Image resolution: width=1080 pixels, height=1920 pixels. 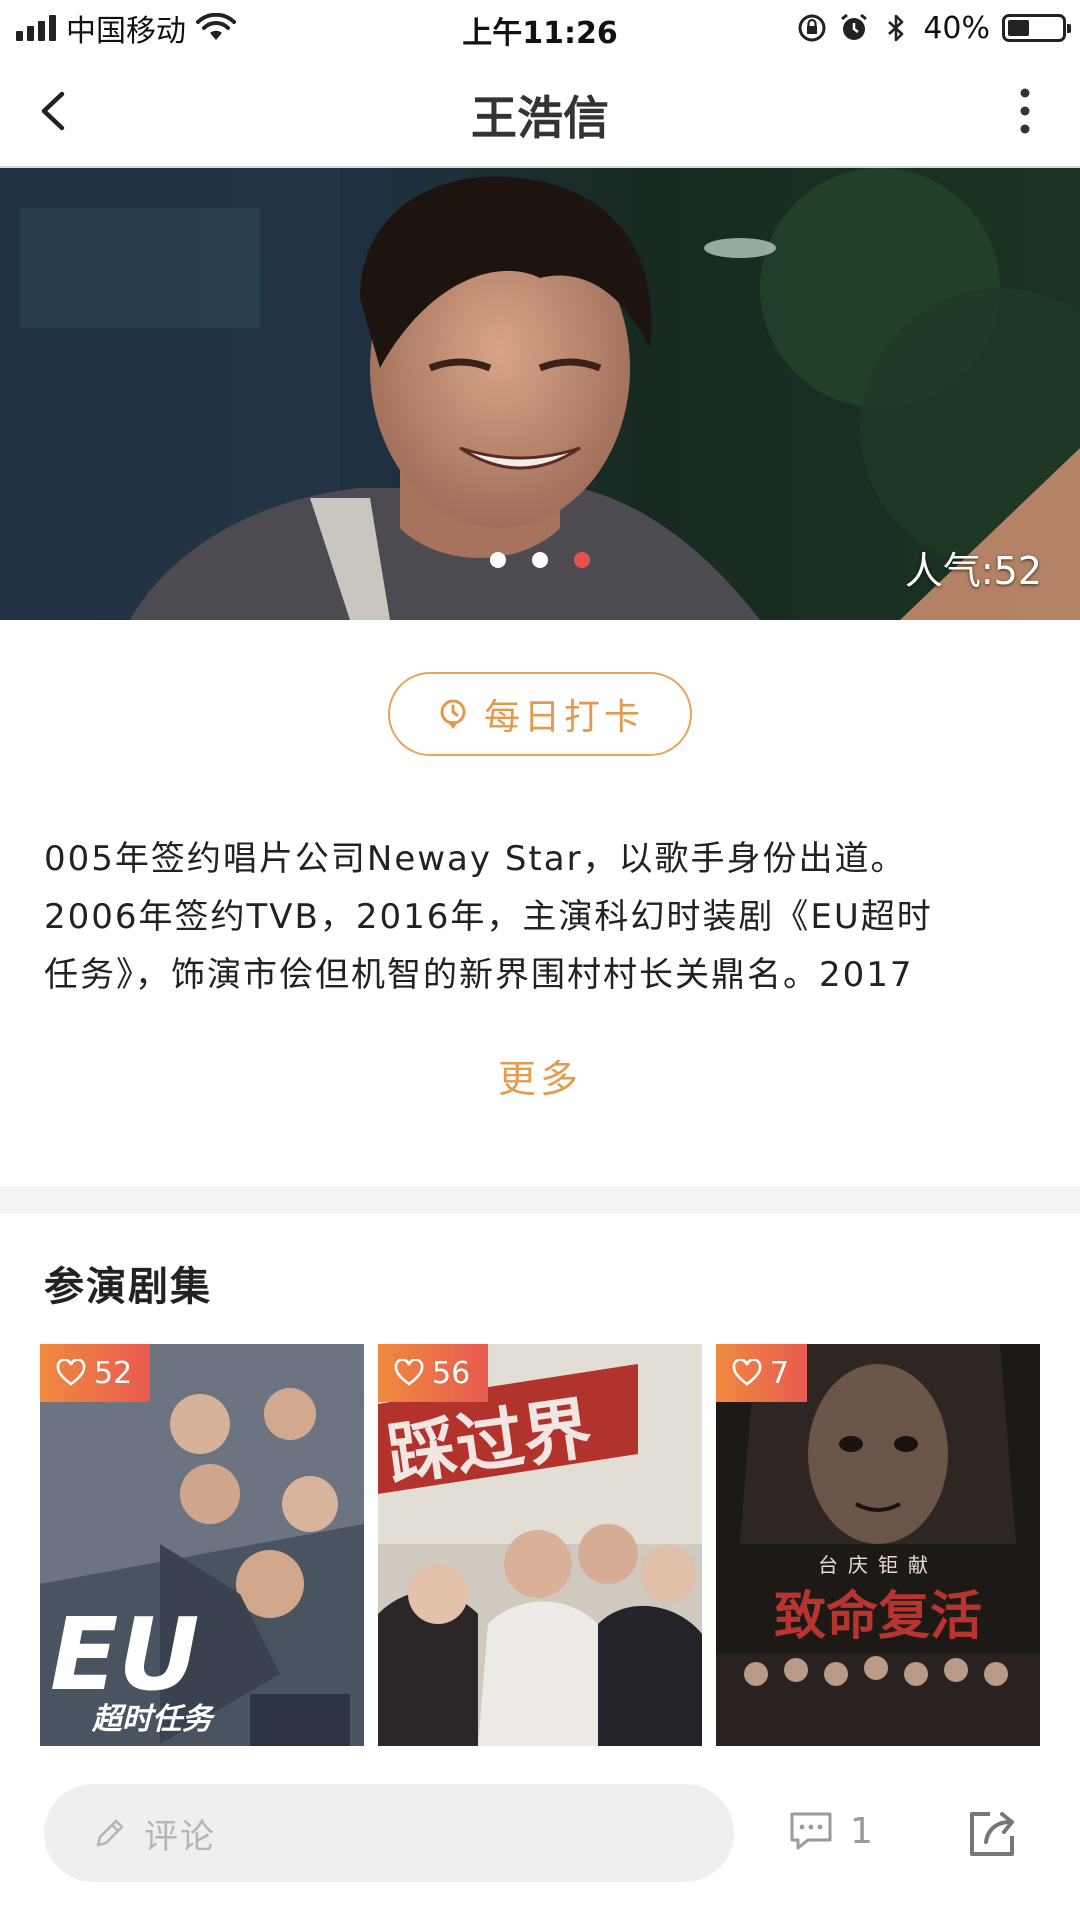 What do you see at coordinates (540, 1200) in the screenshot?
I see `section-divider` at bounding box center [540, 1200].